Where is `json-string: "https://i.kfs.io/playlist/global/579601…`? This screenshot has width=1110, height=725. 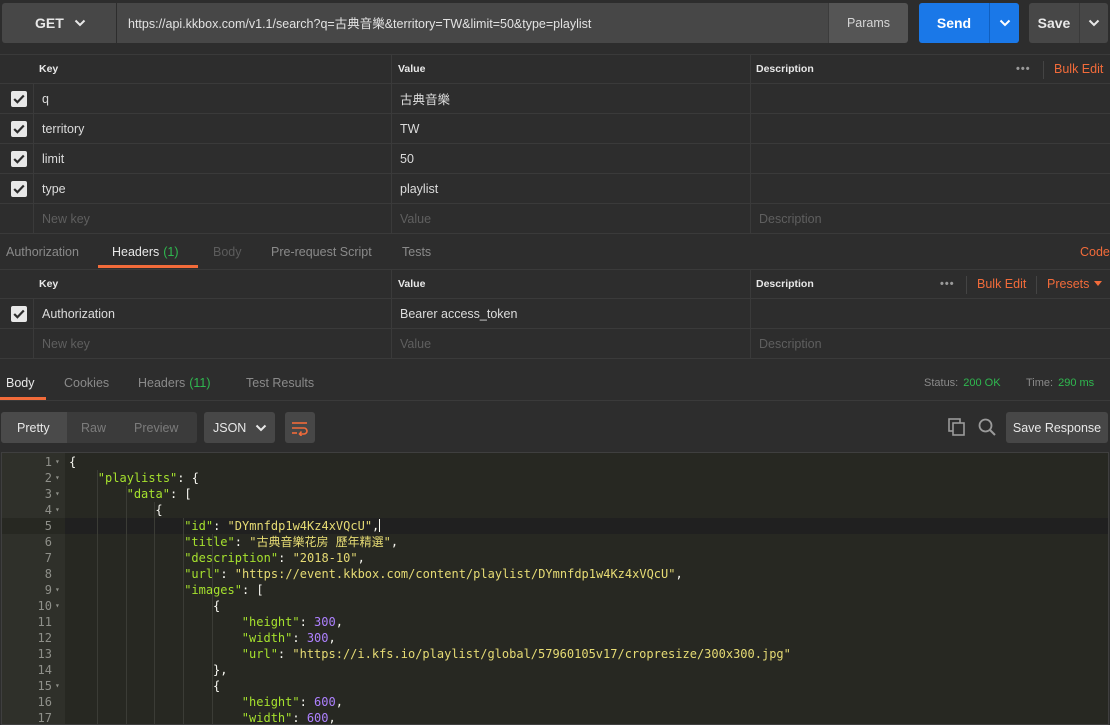
json-string: "https://i.kfs.io/playlist/global/579601… is located at coordinates (541, 654).